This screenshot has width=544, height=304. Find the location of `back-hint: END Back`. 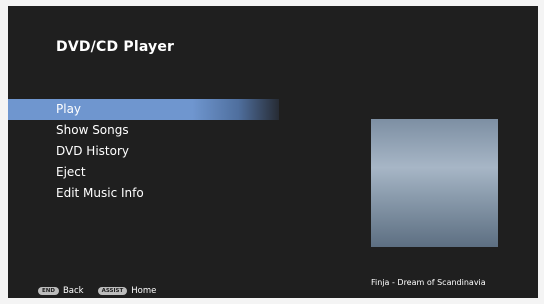

back-hint: END Back is located at coordinates (61, 291).